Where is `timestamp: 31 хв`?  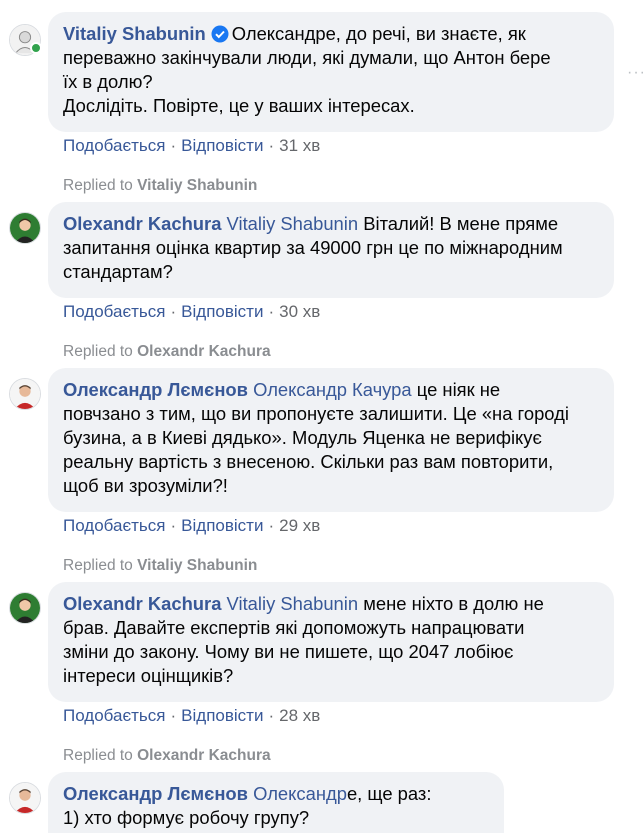
timestamp: 31 хв is located at coordinates (299, 145).